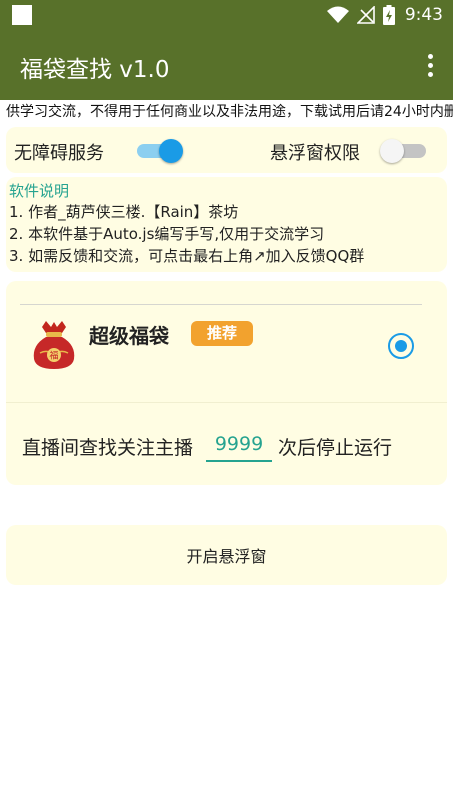 The height and width of the screenshot is (805, 453). I want to click on bag-symbol: 福, so click(53, 356).